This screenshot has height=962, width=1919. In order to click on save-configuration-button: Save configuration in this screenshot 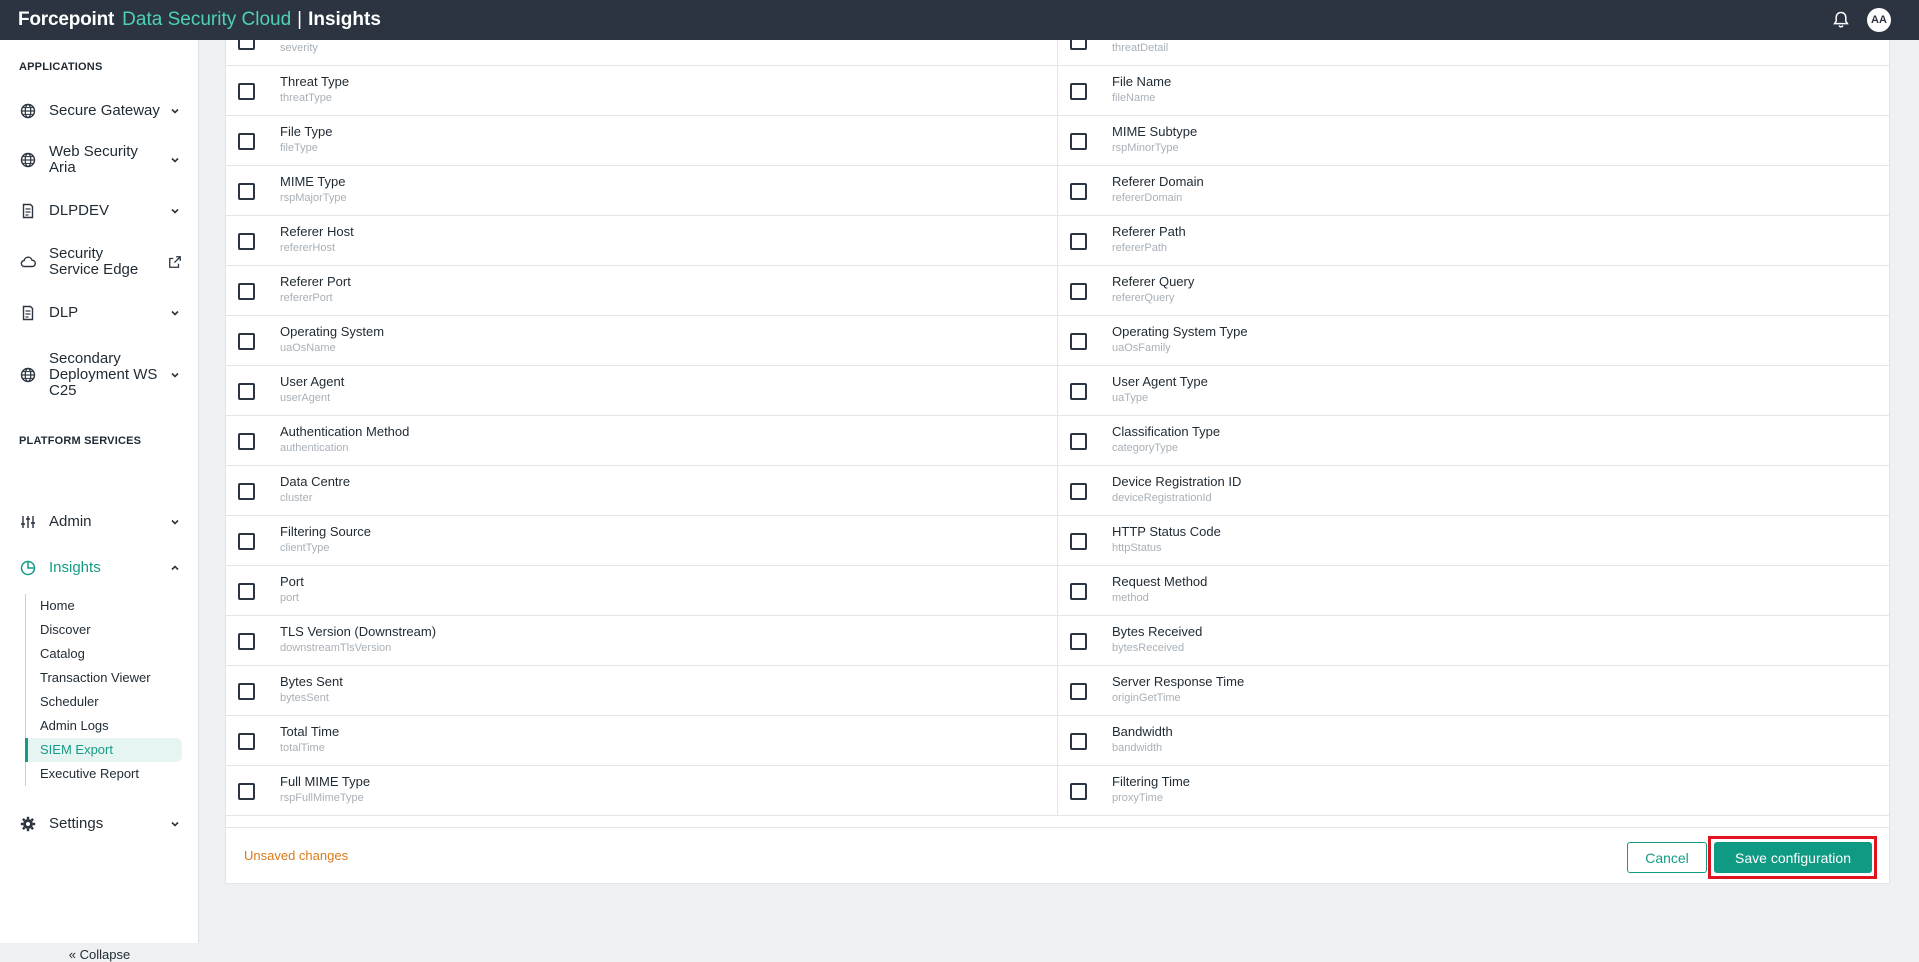, I will do `click(1793, 857)`.